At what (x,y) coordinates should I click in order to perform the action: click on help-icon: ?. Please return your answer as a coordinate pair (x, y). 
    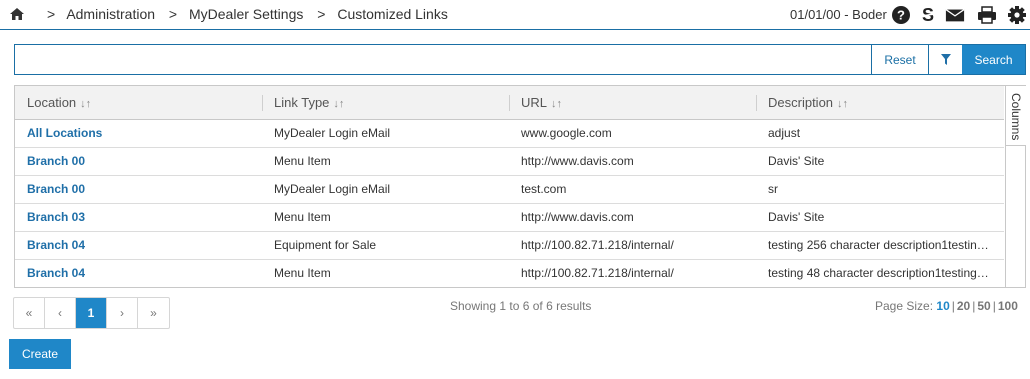
    Looking at the image, I should click on (901, 15).